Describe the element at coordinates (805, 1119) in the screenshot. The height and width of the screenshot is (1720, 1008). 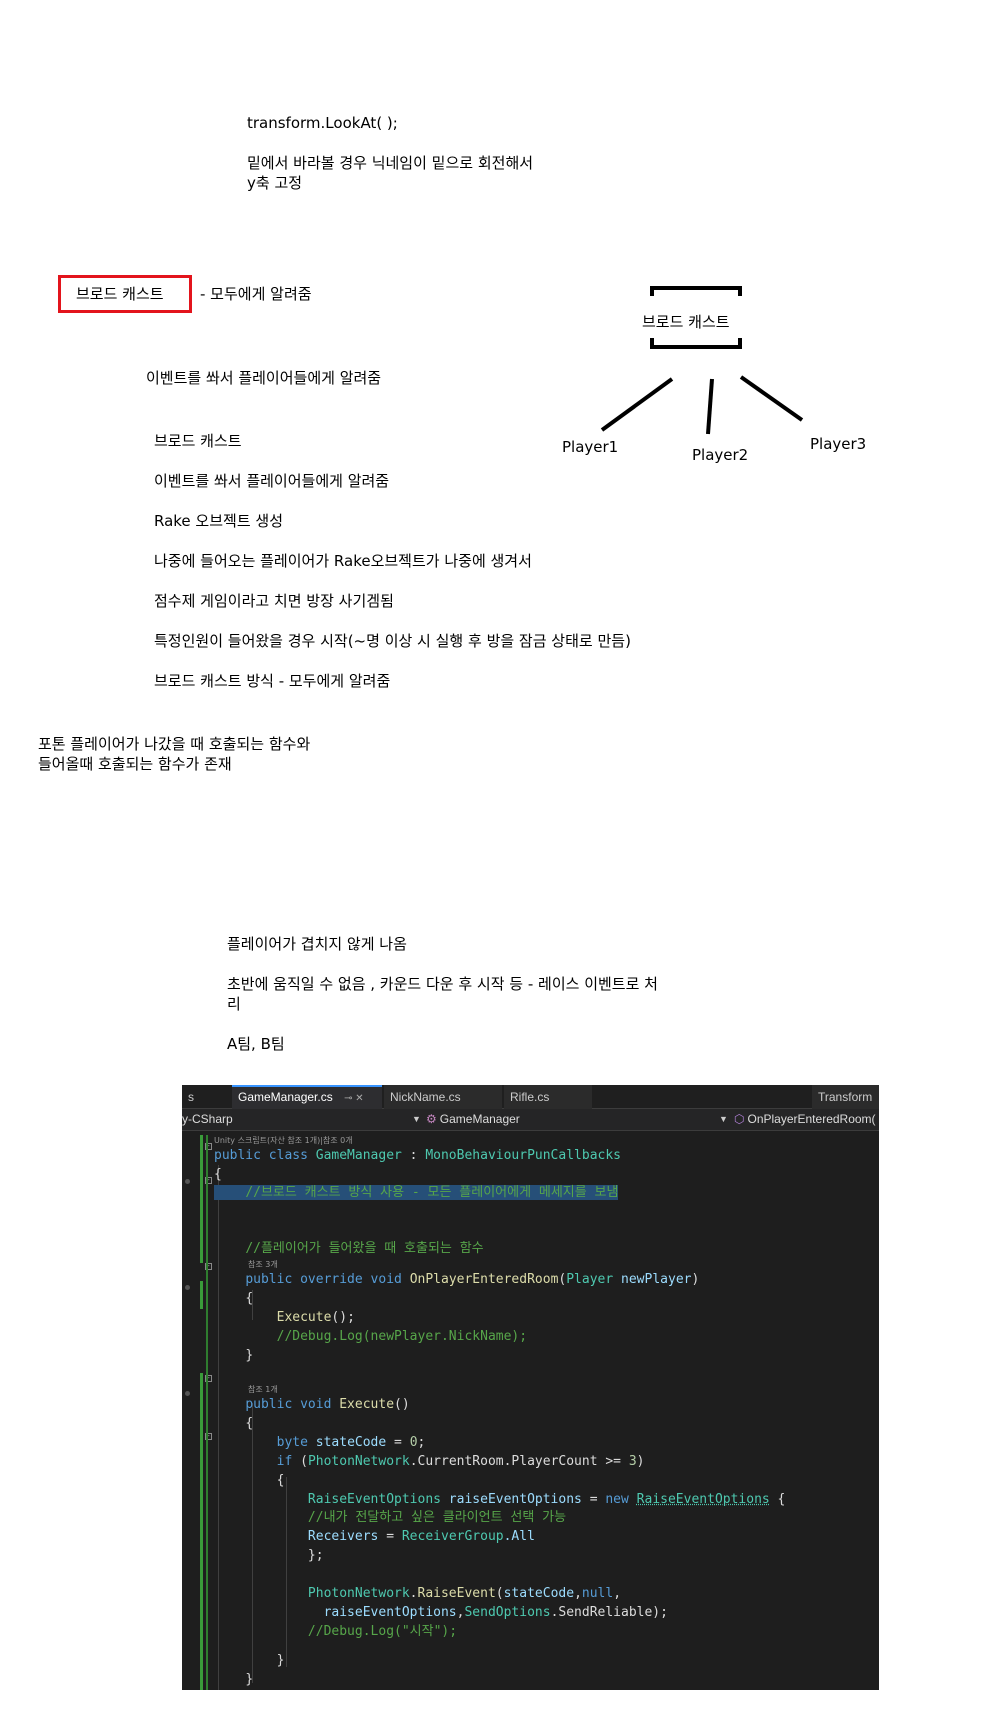
I see `member-dropdown: ⬡ OnPlayerEnteredRoom(` at that location.